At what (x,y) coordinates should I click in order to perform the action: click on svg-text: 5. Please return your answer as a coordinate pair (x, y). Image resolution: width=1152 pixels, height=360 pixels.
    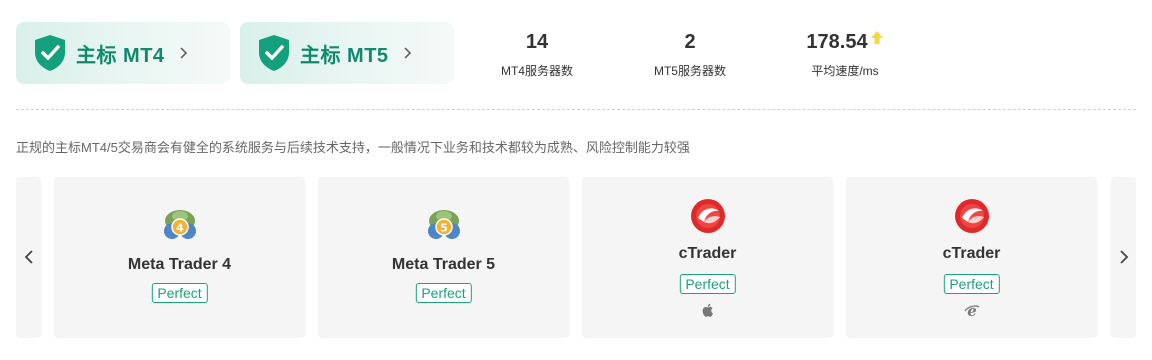
    Looking at the image, I should click on (444, 228).